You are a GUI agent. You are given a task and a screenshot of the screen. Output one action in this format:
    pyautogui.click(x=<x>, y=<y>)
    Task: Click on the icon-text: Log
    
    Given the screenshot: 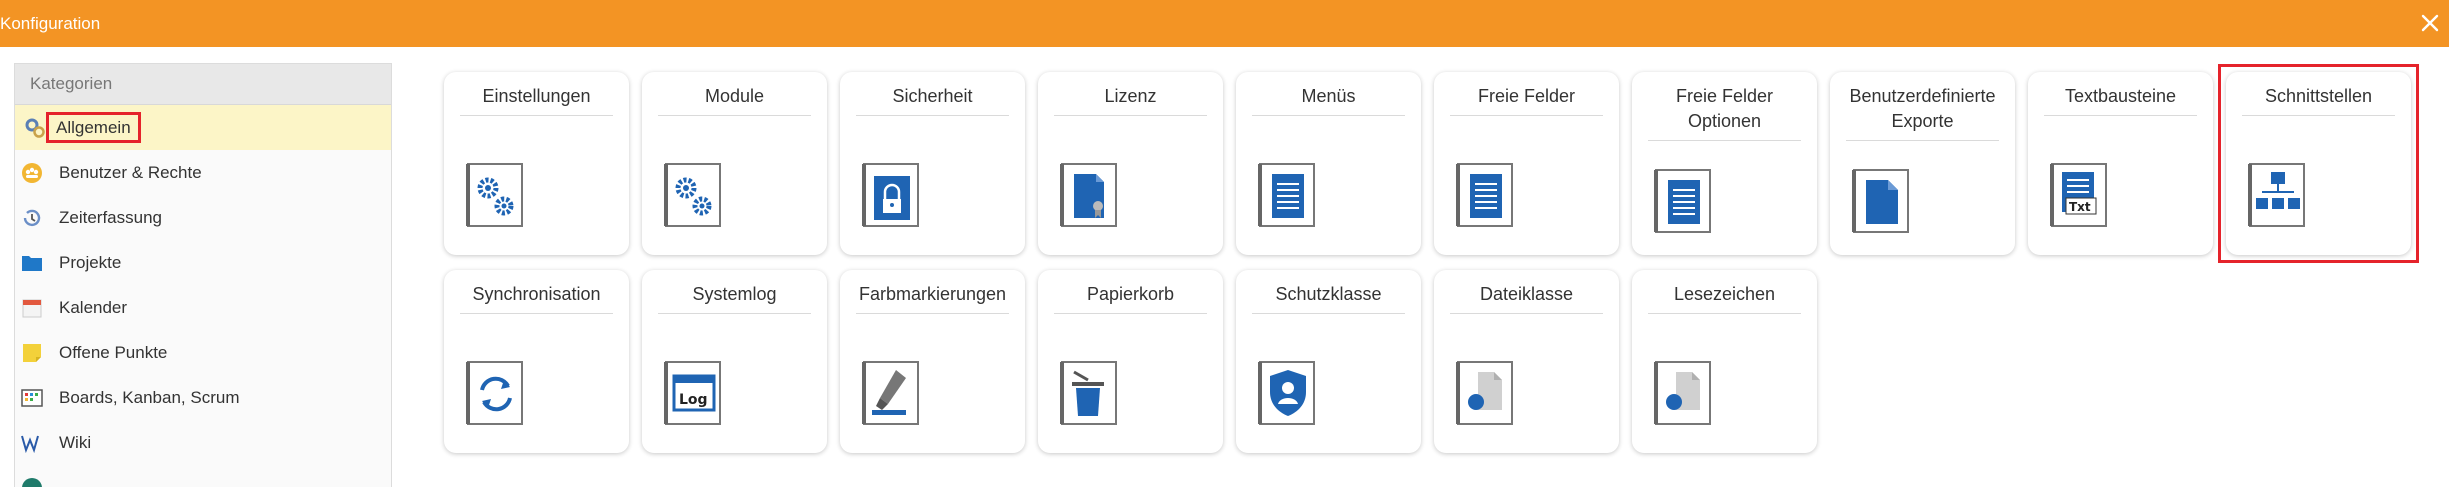 What is the action you would take?
    pyautogui.click(x=693, y=400)
    